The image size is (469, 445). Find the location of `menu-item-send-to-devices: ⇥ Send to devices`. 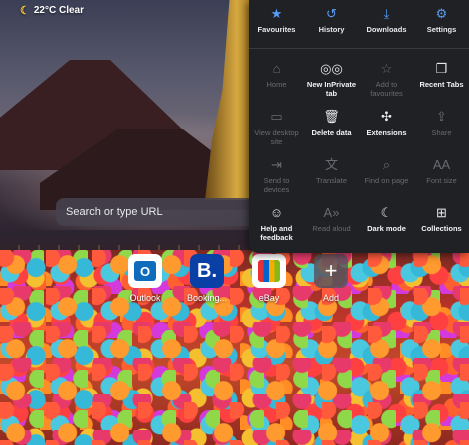

menu-item-send-to-devices: ⇥ Send to devices is located at coordinates (276, 175).